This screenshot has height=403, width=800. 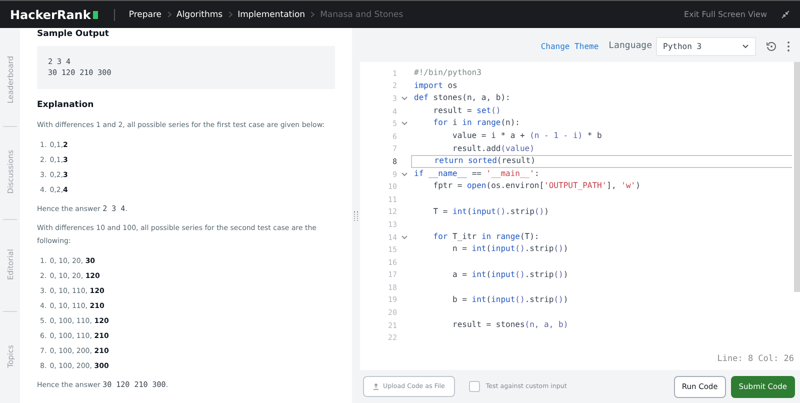 I want to click on code-line: result = stones(n, a, b), so click(x=511, y=324).